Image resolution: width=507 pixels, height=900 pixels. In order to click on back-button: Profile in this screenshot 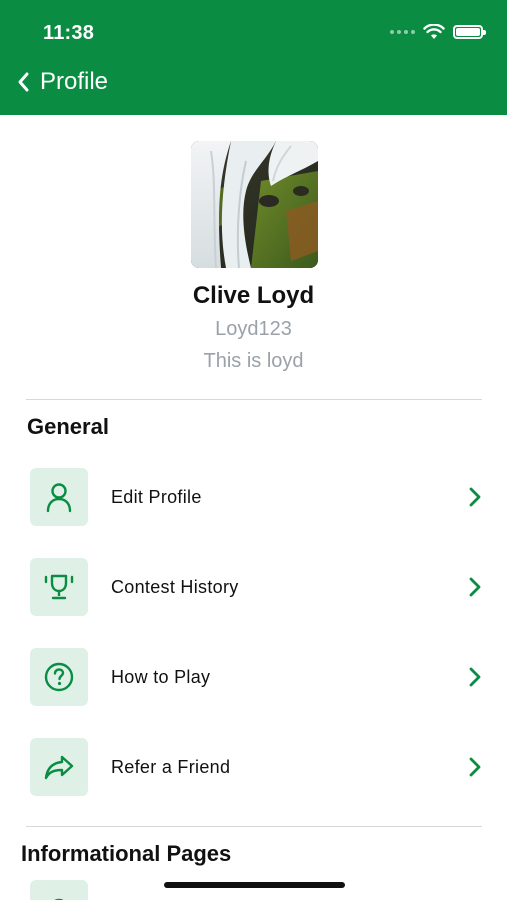, I will do `click(62, 82)`.